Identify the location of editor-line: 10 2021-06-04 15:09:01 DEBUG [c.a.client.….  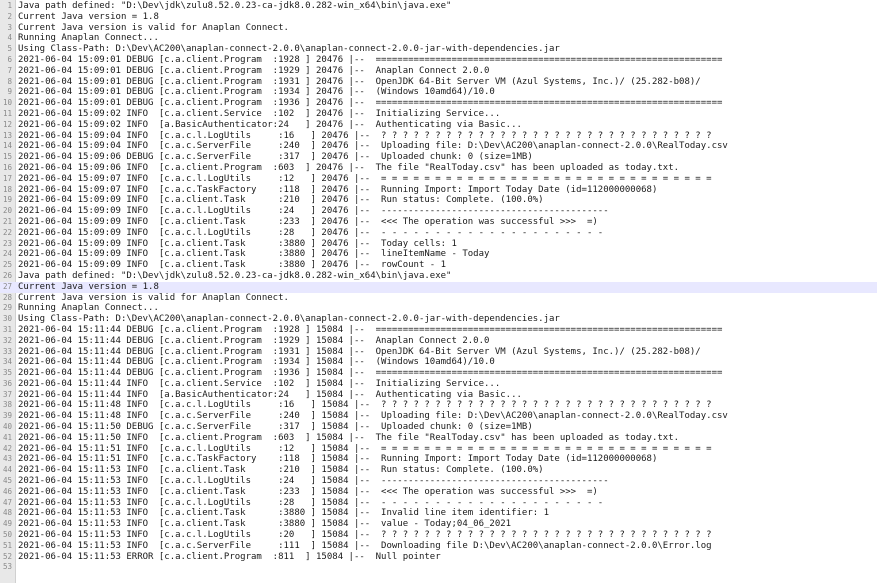
(438, 103).